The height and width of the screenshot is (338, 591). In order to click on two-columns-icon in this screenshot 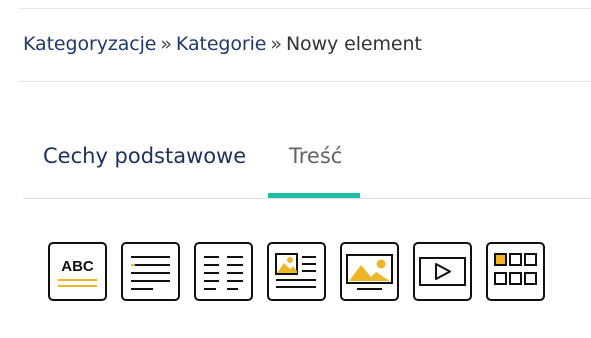, I will do `click(223, 273)`.